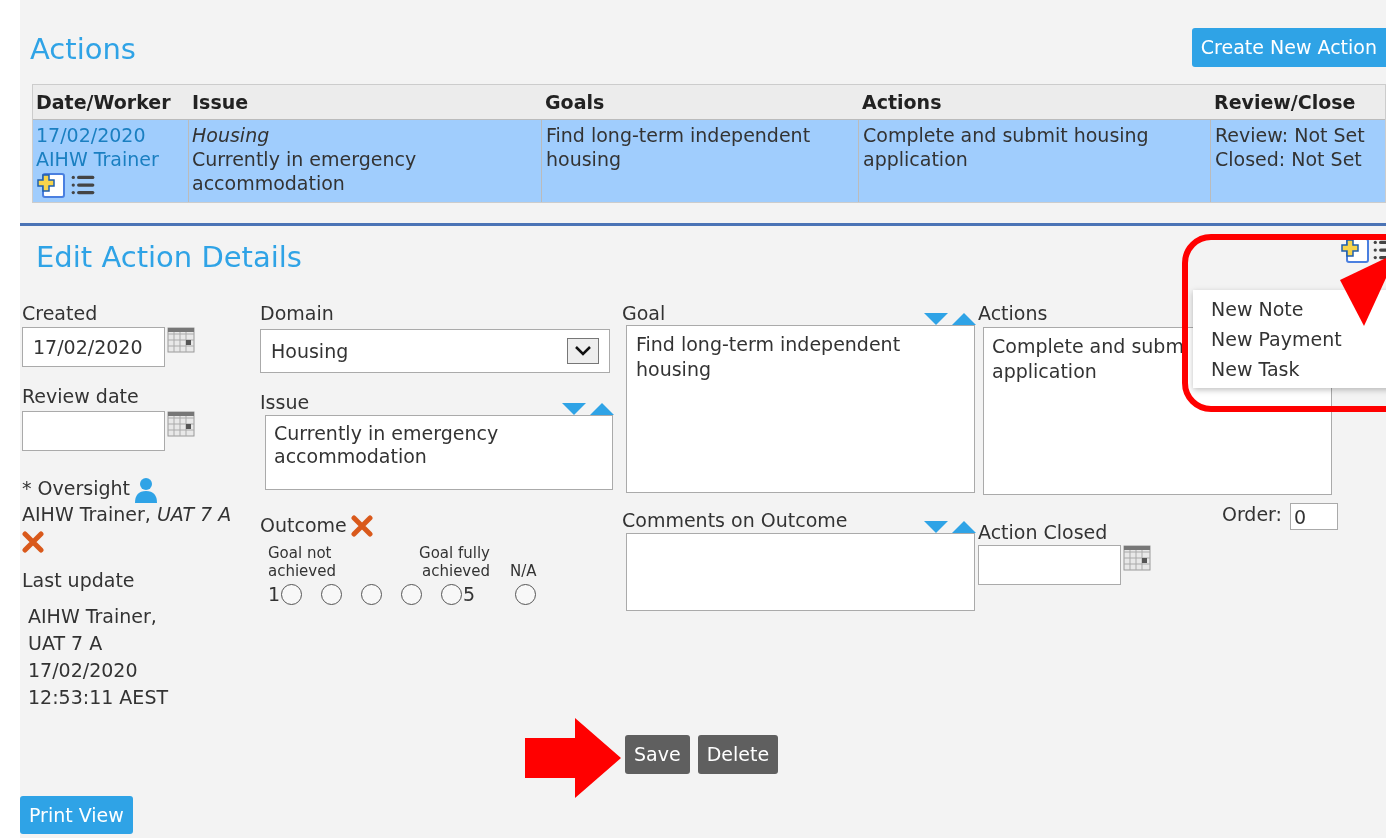 The width and height of the screenshot is (1386, 838). I want to click on column-header: Issue, so click(220, 102).